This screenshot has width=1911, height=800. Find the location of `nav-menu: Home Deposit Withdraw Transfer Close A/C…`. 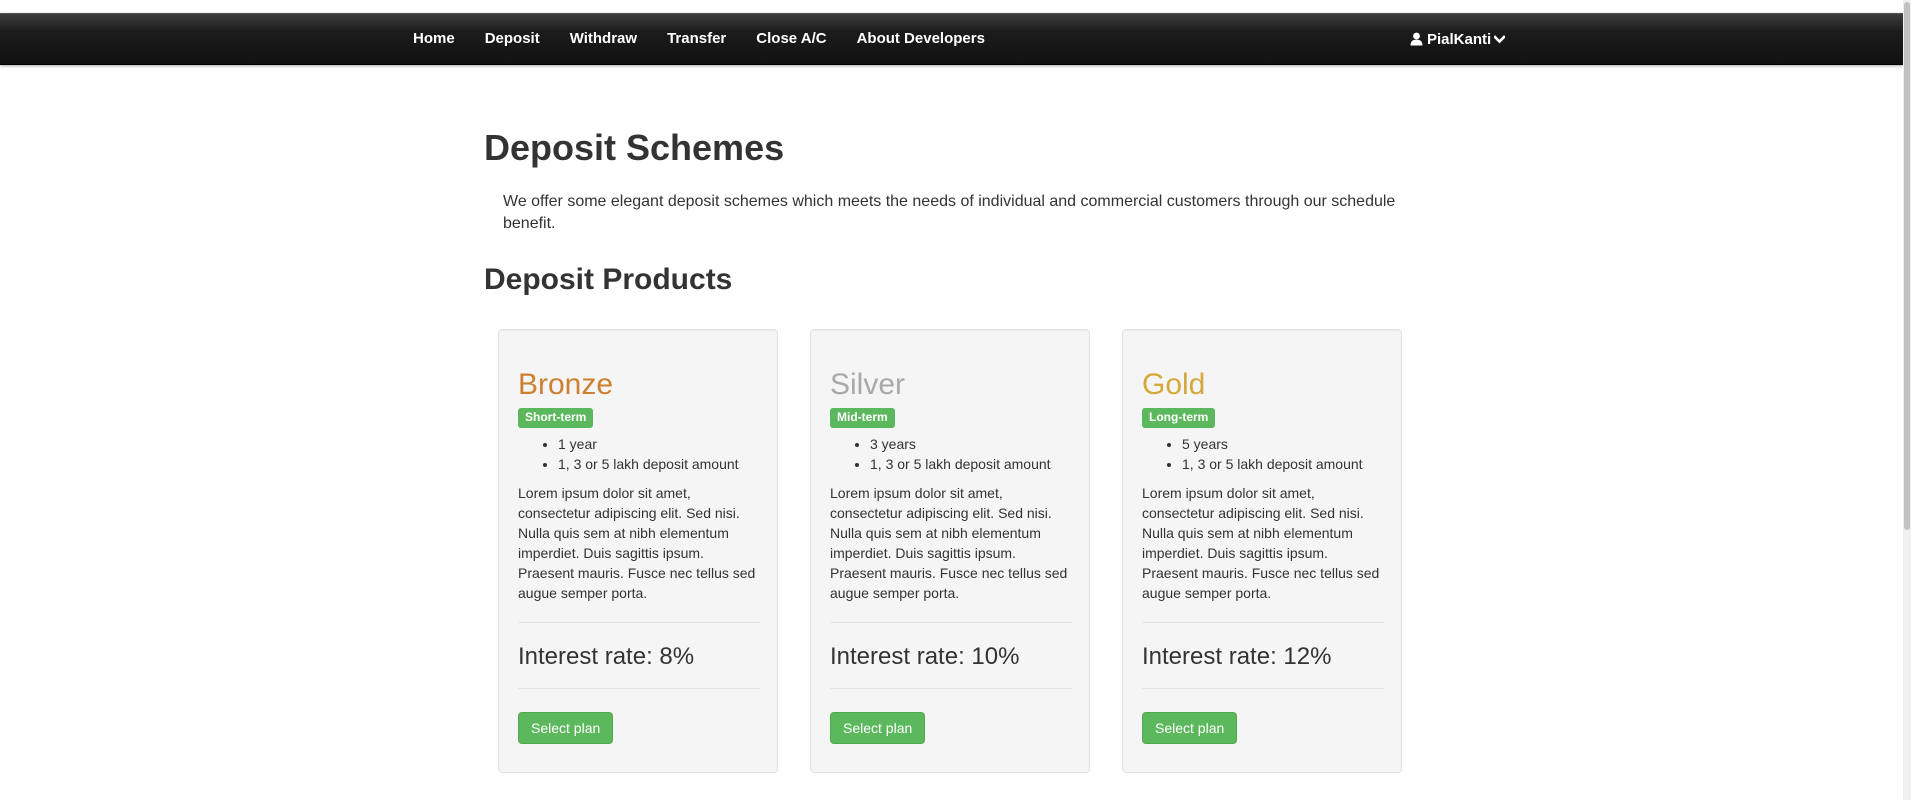

nav-menu: Home Deposit Withdraw Transfer Close A/C… is located at coordinates (699, 39).